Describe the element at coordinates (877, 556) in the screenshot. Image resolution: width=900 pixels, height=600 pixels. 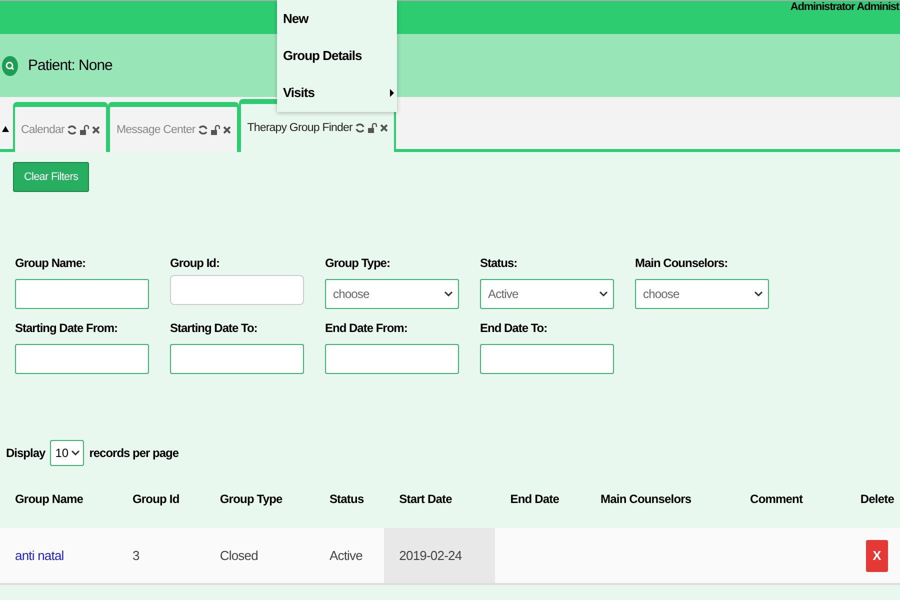
I see `delete-button: X` at that location.